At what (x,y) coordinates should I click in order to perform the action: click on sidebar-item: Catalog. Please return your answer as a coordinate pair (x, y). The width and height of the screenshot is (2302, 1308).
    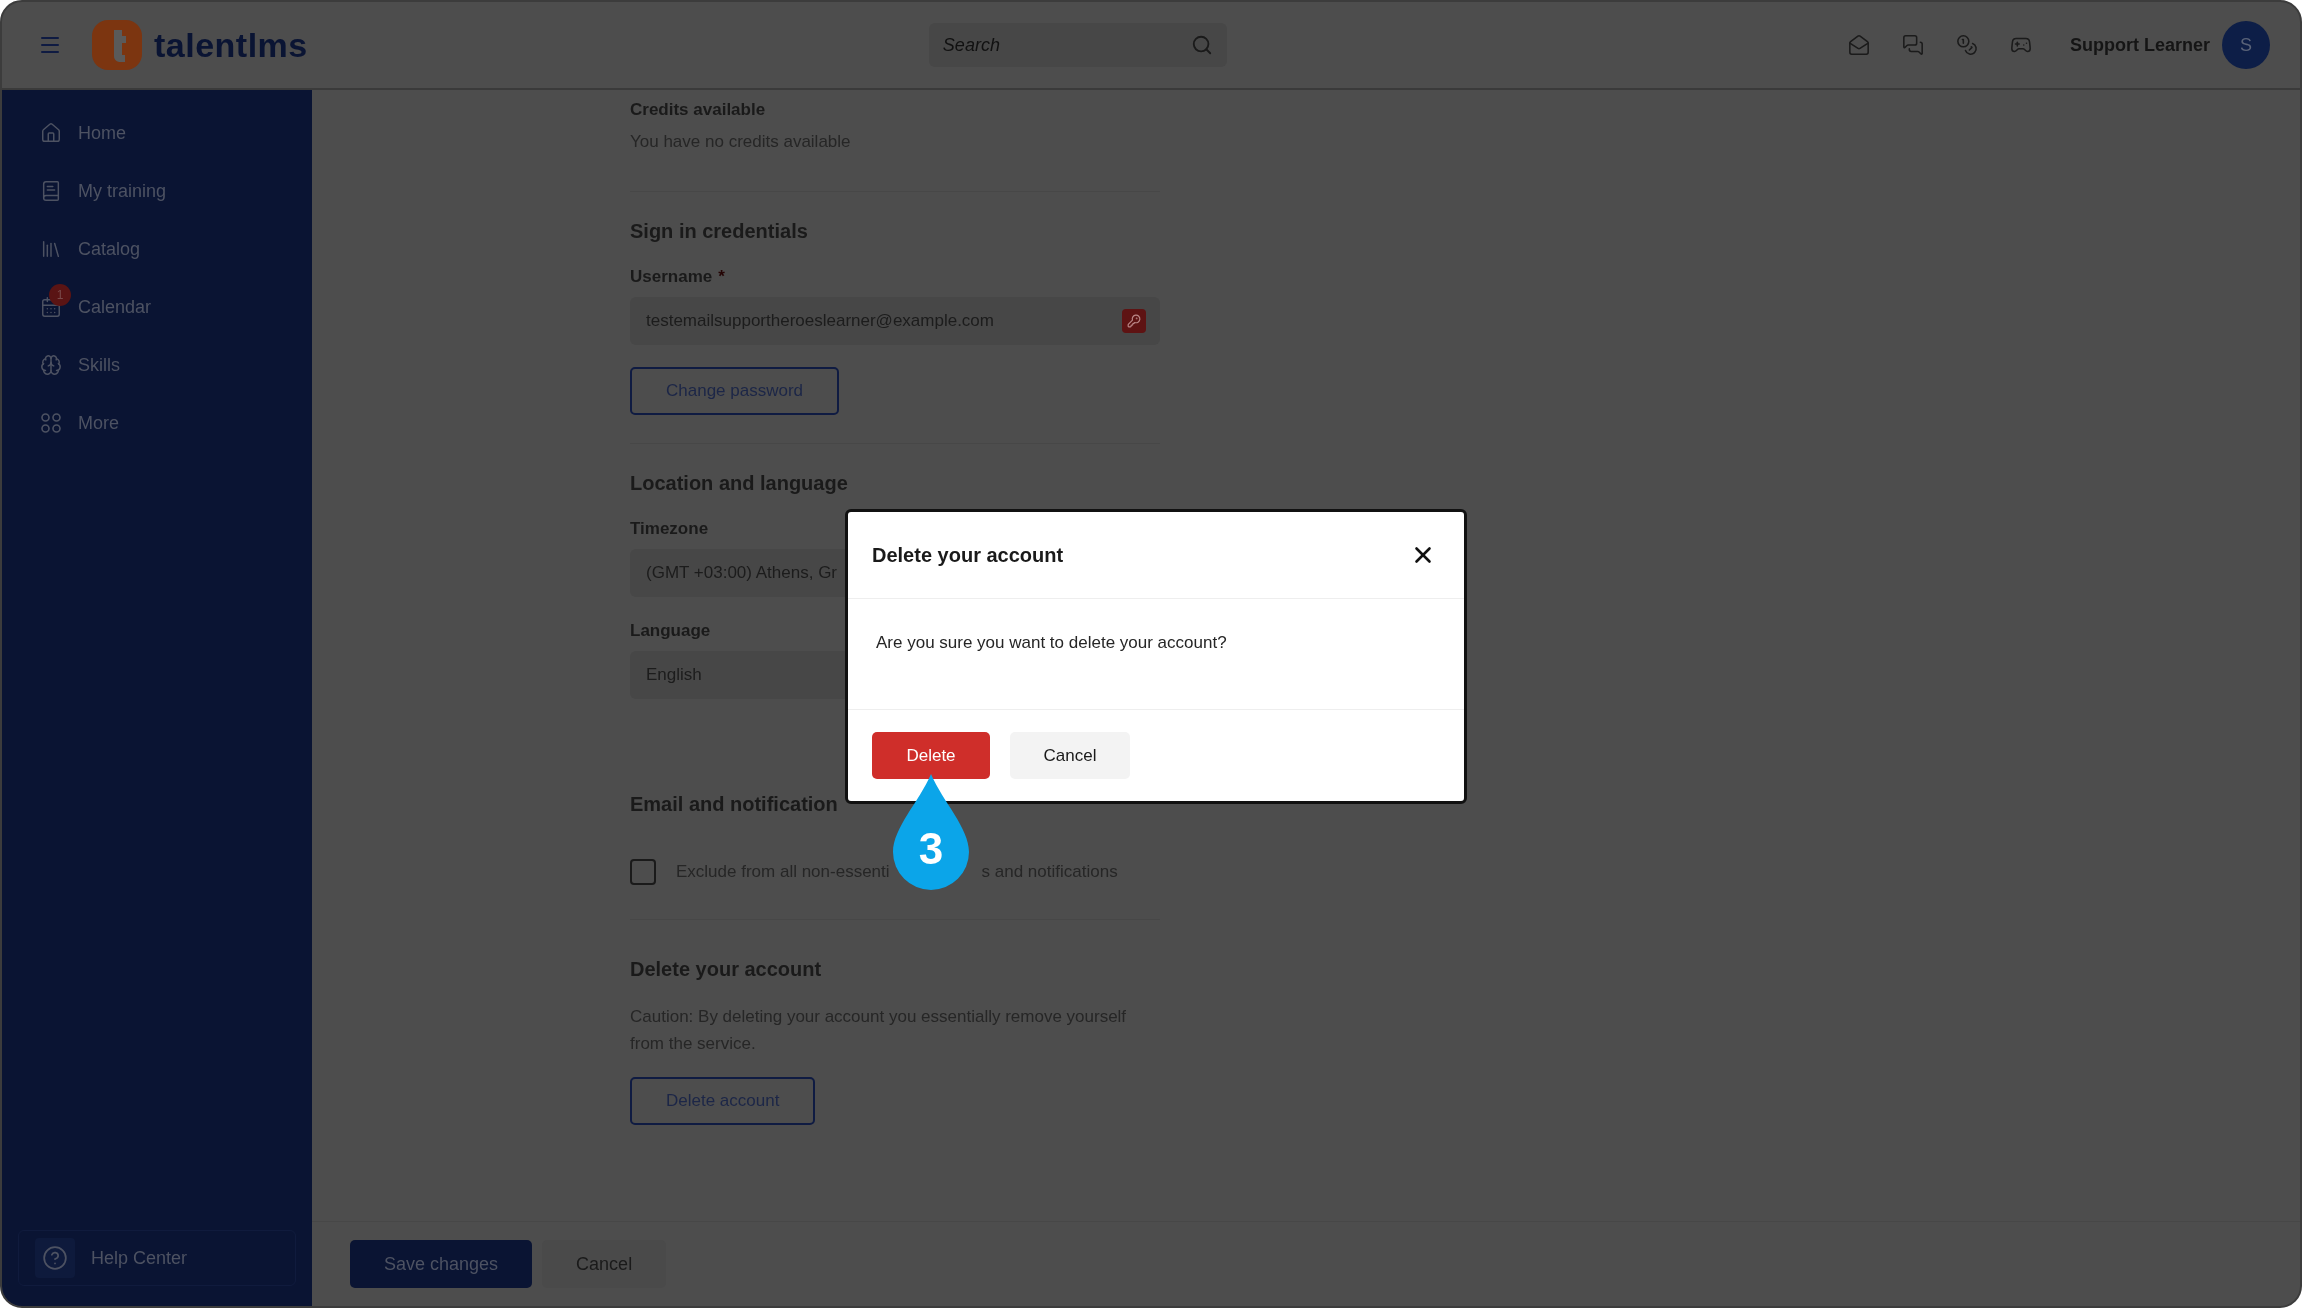
    Looking at the image, I should click on (157, 249).